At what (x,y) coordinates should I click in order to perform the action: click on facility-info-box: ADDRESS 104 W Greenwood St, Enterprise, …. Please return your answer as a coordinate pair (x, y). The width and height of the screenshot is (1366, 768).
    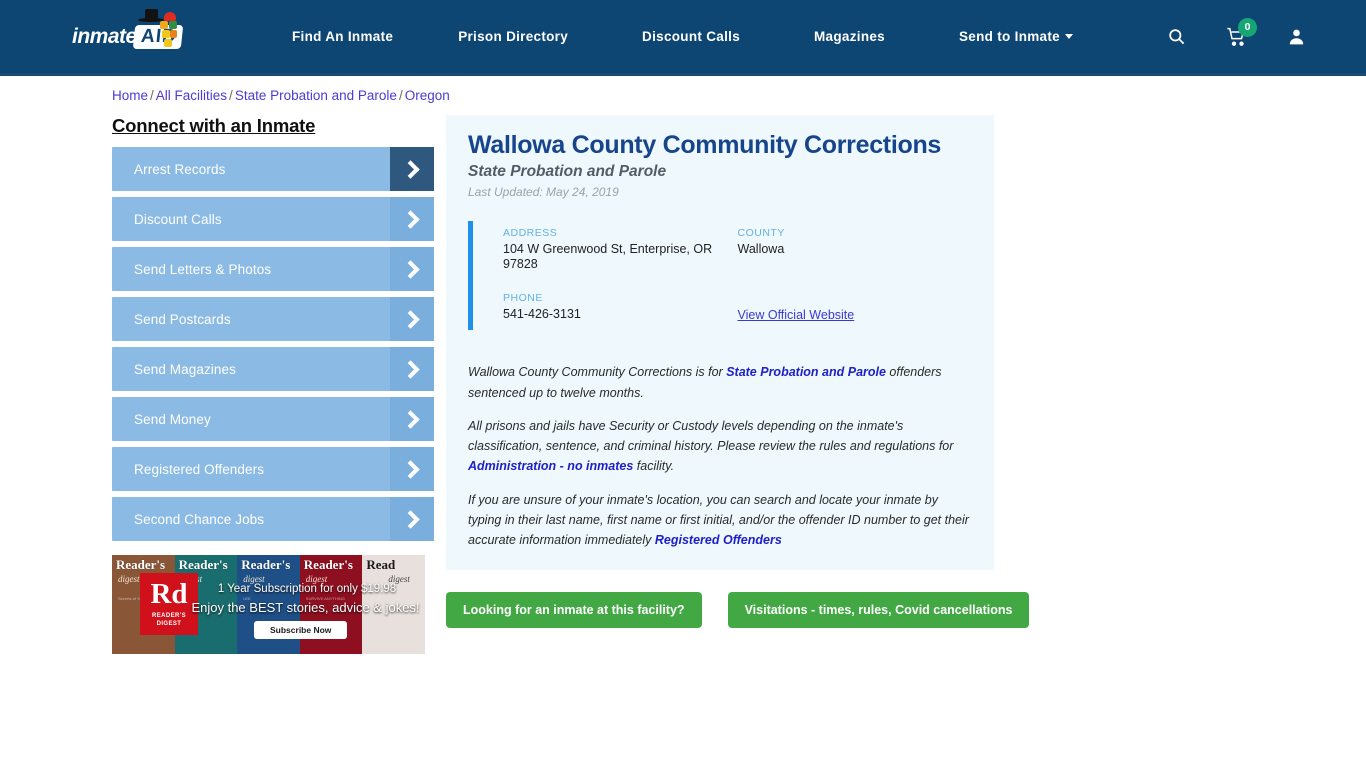
    Looking at the image, I should click on (720, 275).